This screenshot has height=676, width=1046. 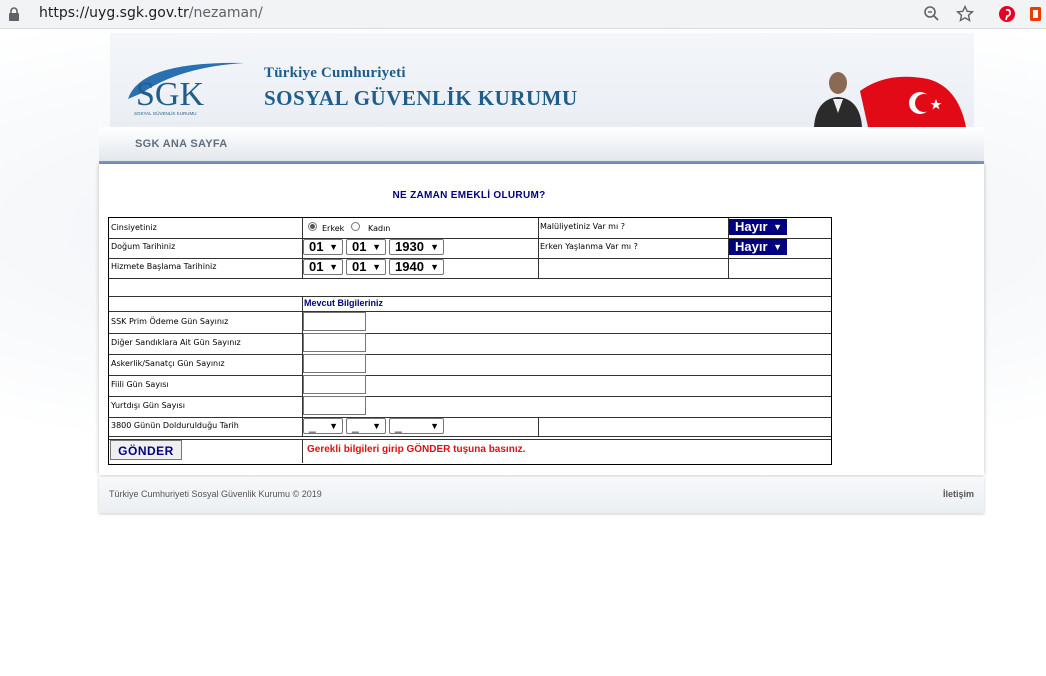 What do you see at coordinates (316, 246) in the screenshot?
I see `birth-day-value: 01` at bounding box center [316, 246].